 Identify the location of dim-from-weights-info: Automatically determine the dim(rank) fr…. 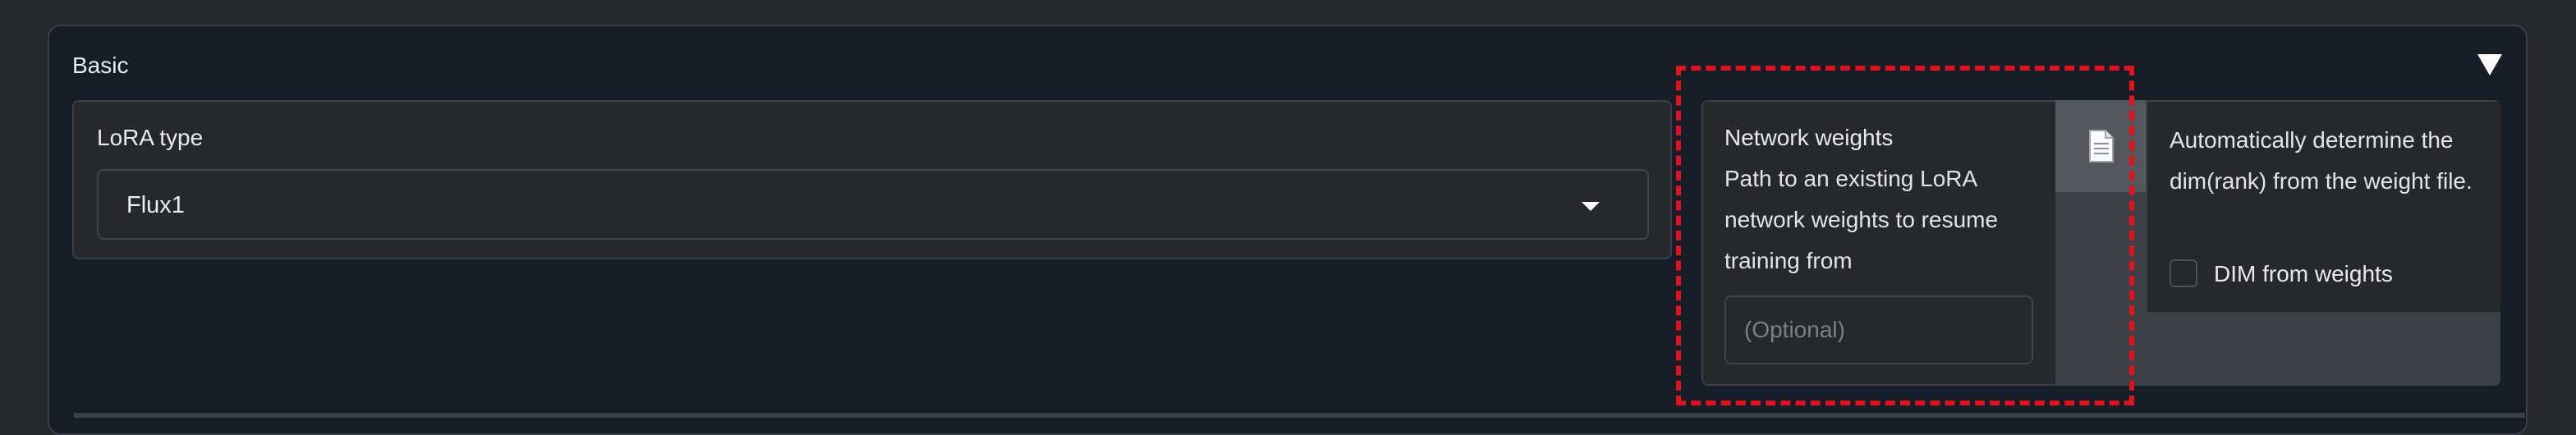
(2321, 161).